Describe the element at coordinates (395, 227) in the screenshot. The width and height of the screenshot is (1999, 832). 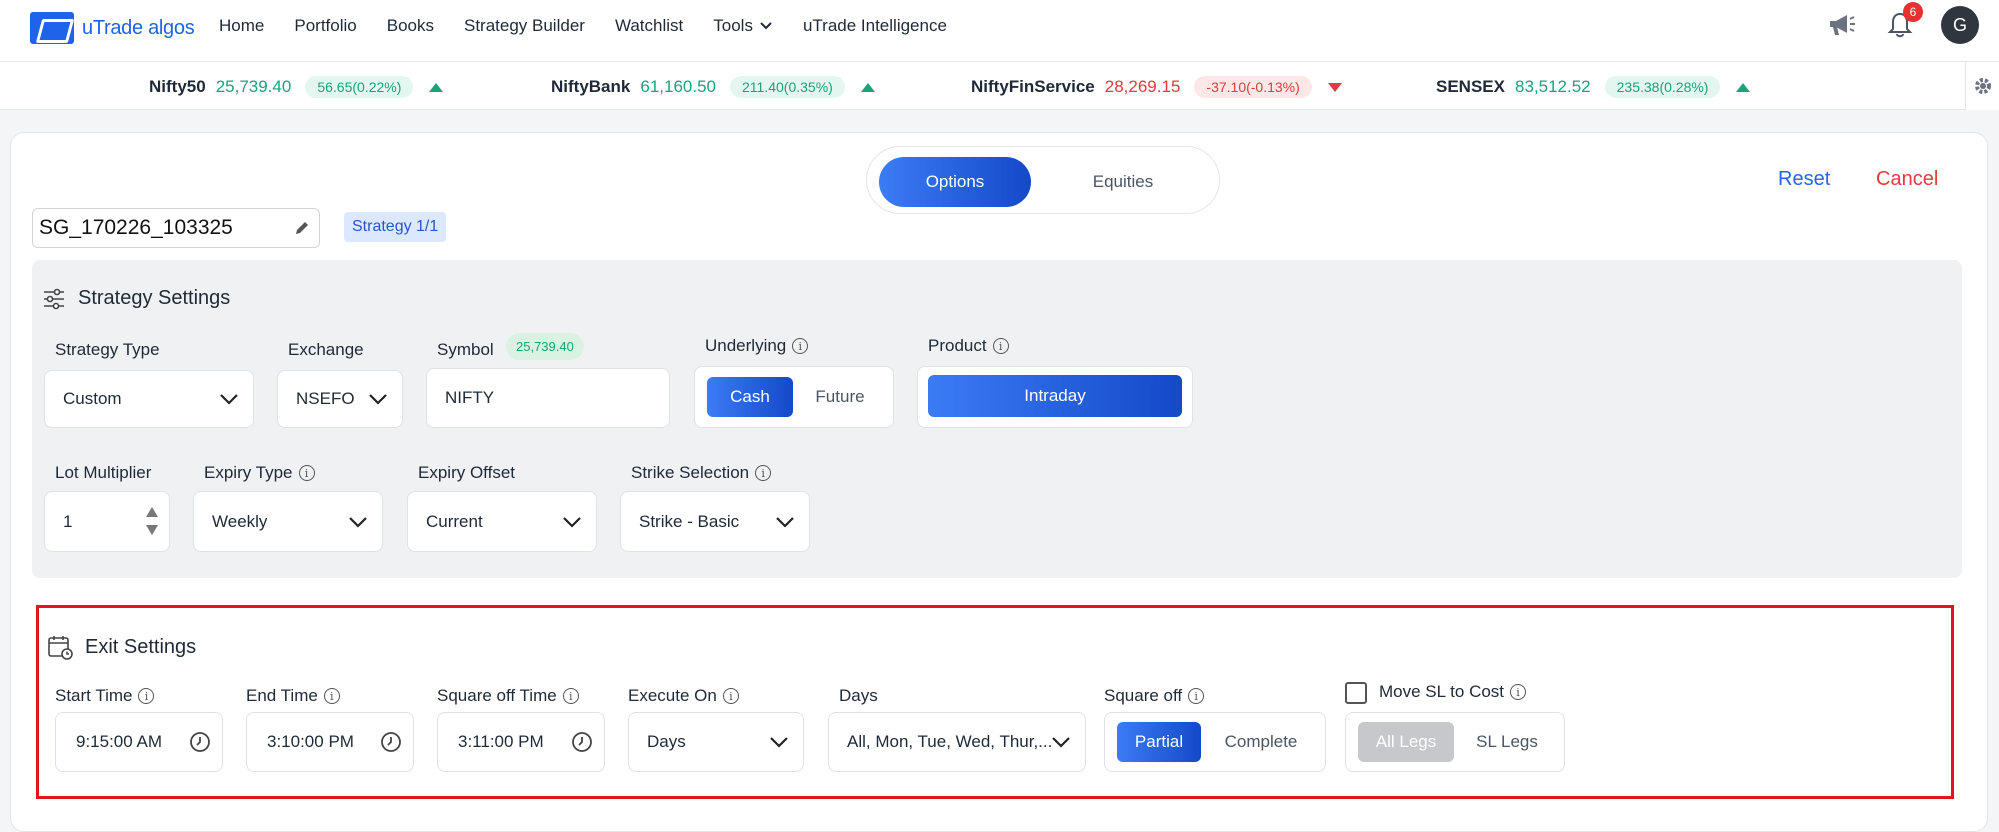
I see `strategy-count-tag: Strategy 1/1` at that location.